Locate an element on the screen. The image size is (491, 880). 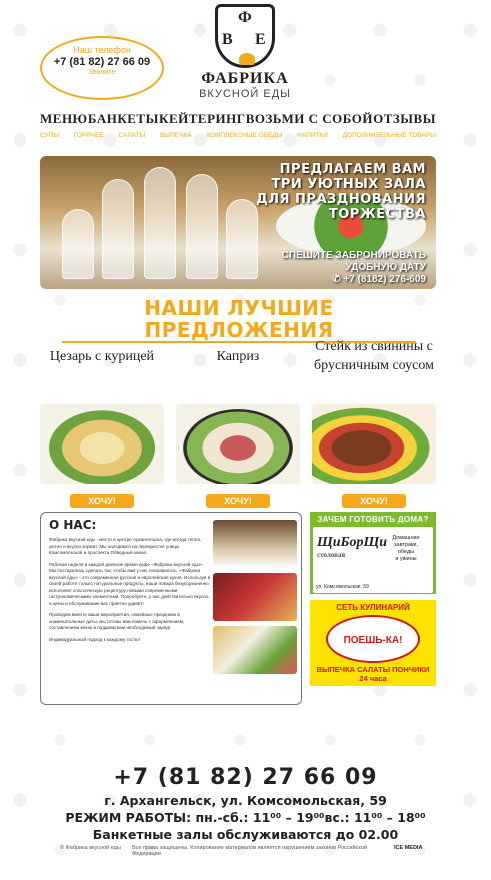
logo-emblem: Ф В Е is located at coordinates (245, 36).